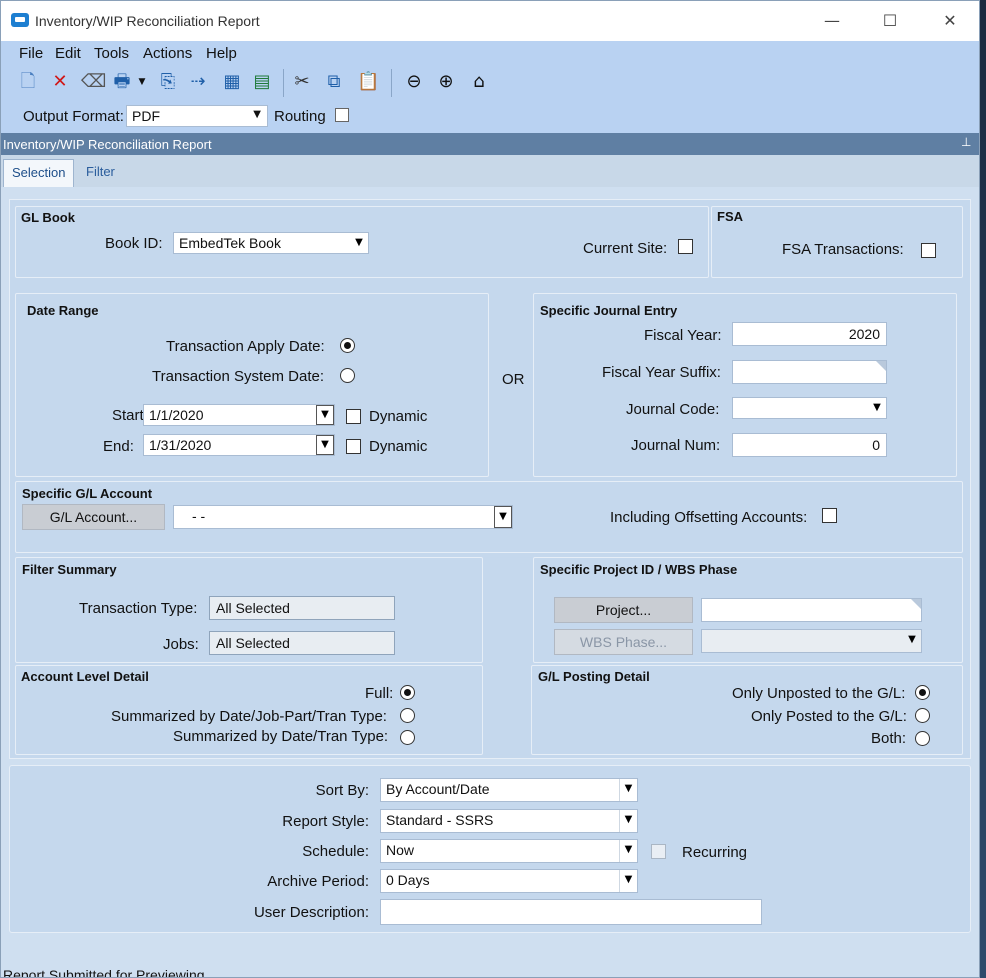 Image resolution: width=986 pixels, height=978 pixels. What do you see at coordinates (93, 82) in the screenshot?
I see `clear-icon: ⌫` at bounding box center [93, 82].